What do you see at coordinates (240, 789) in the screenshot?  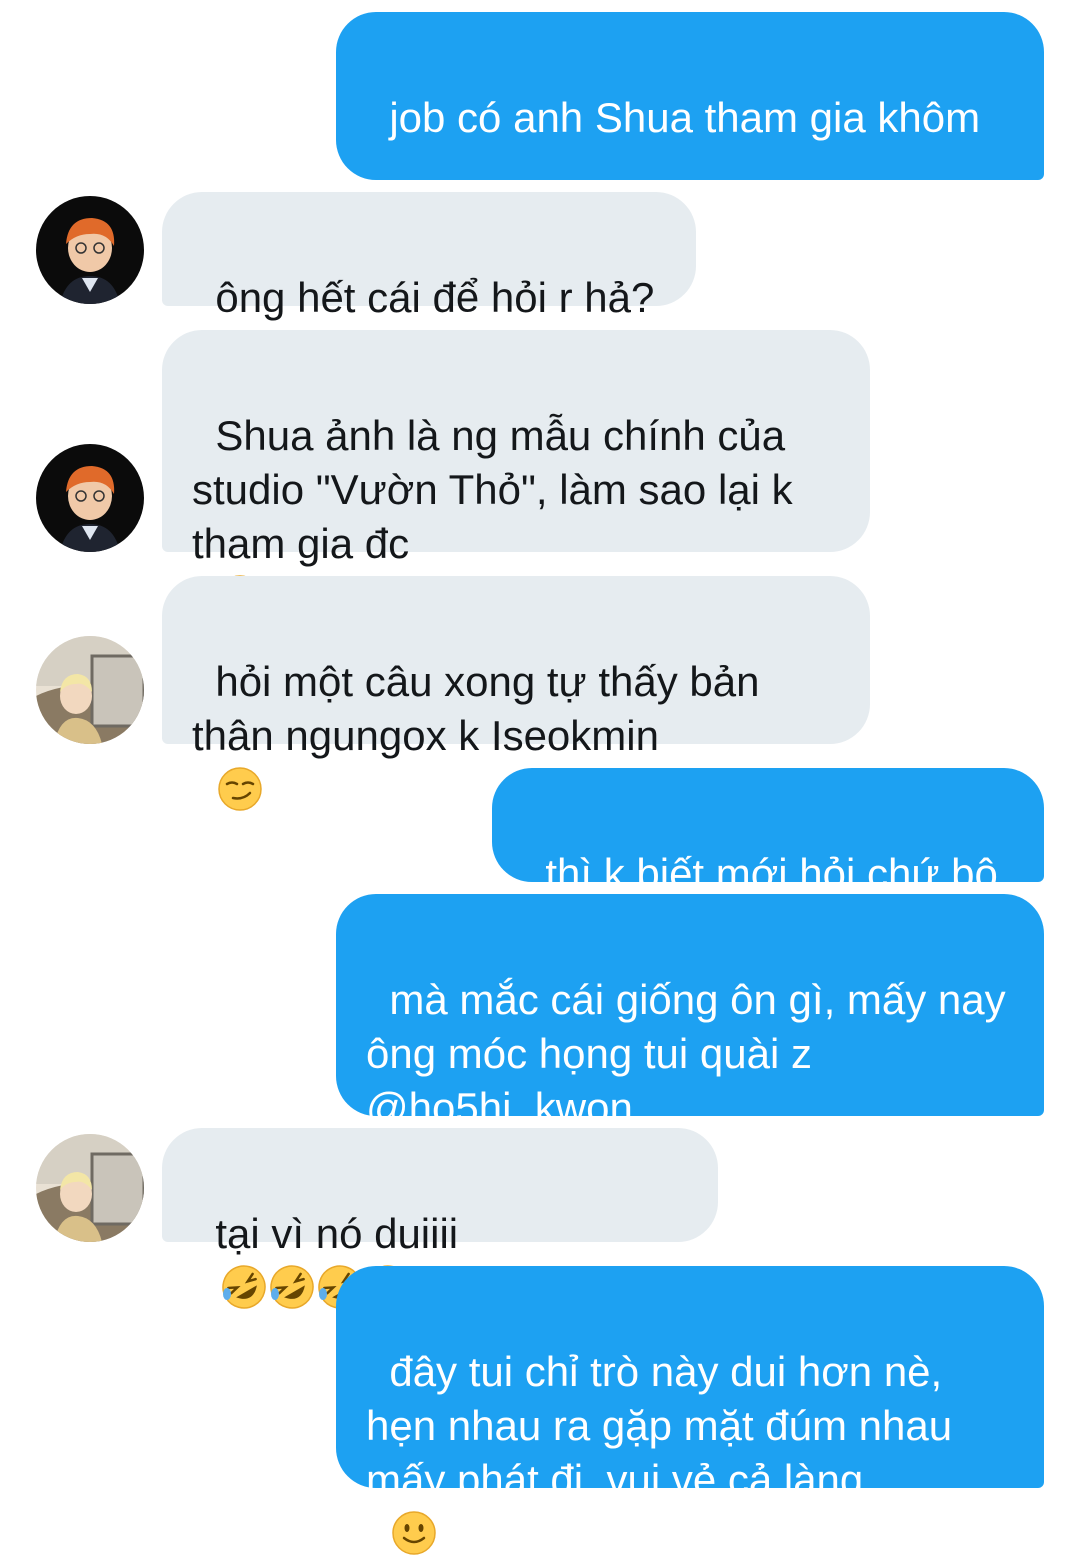 I see `smirking-face-emoji-icon` at bounding box center [240, 789].